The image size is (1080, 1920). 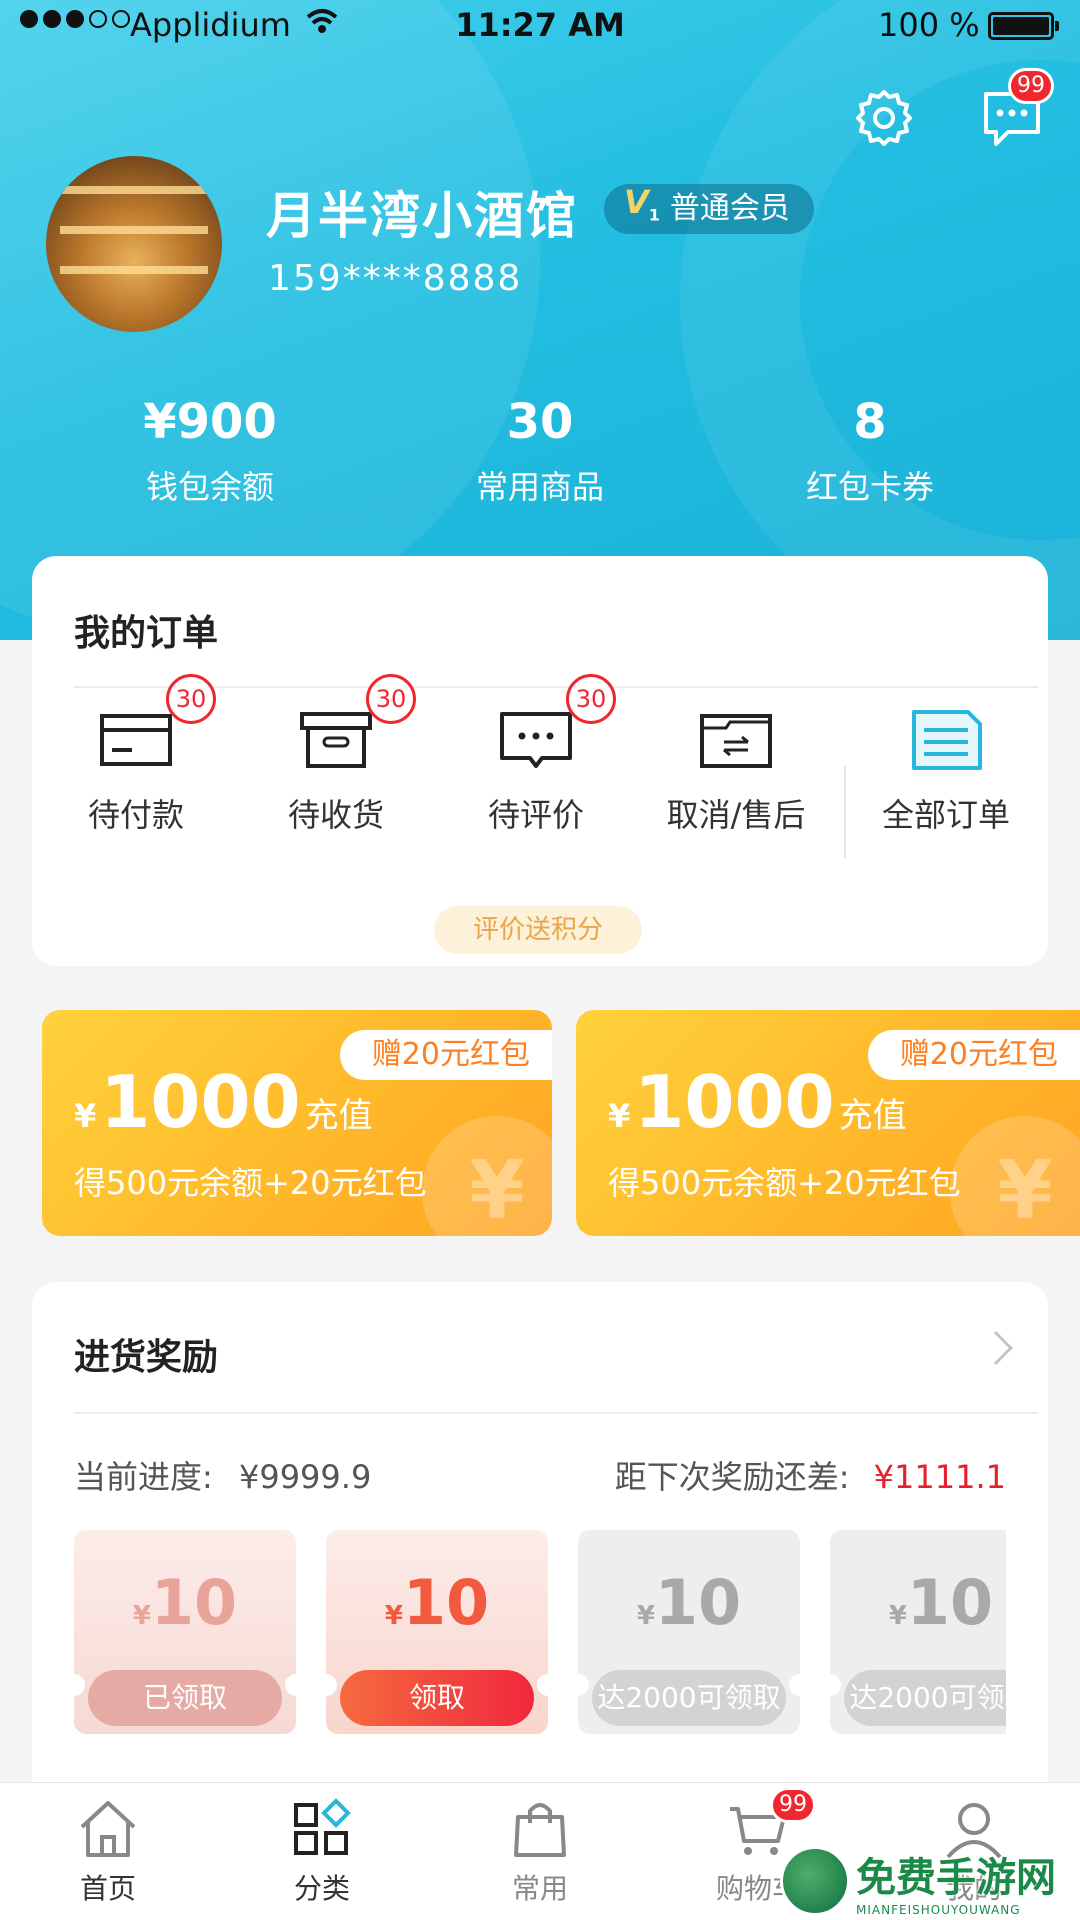 I want to click on stat-value: 8, so click(x=870, y=422).